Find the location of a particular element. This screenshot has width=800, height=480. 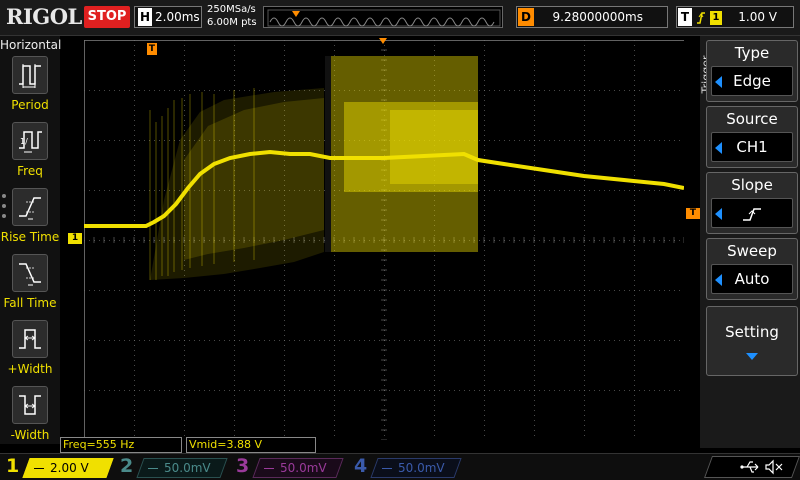

measure-positive-width-button: +Width is located at coordinates (30, 352).